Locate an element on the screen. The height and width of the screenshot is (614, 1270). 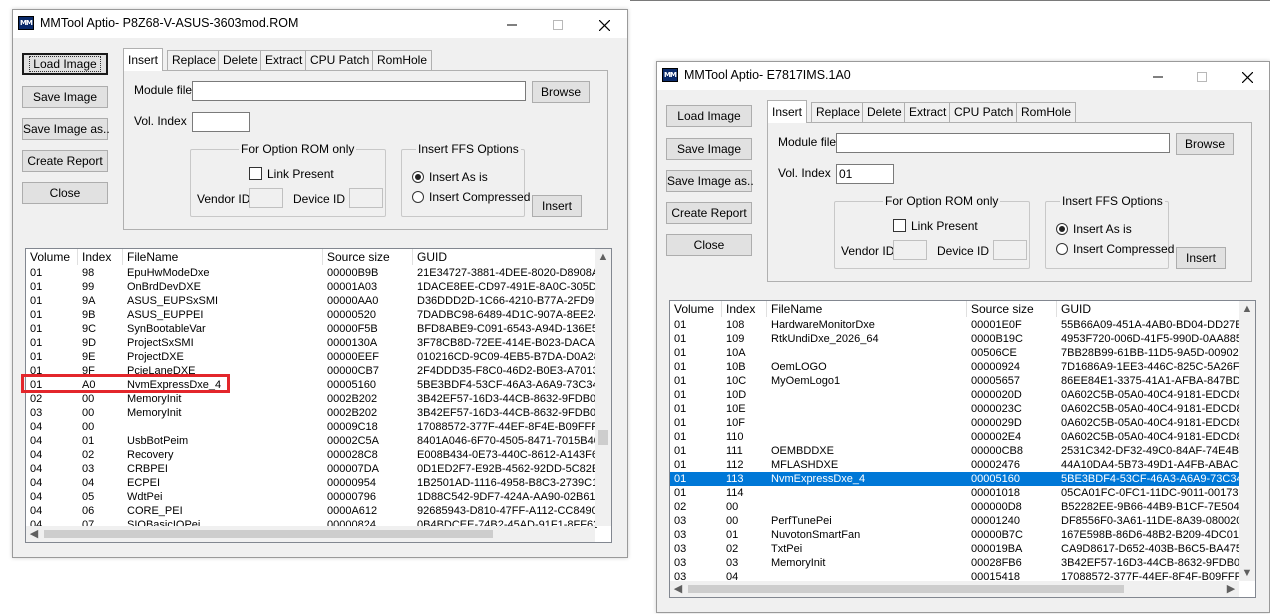
horizontal-scrollbar: ◀ is located at coordinates (310, 534).